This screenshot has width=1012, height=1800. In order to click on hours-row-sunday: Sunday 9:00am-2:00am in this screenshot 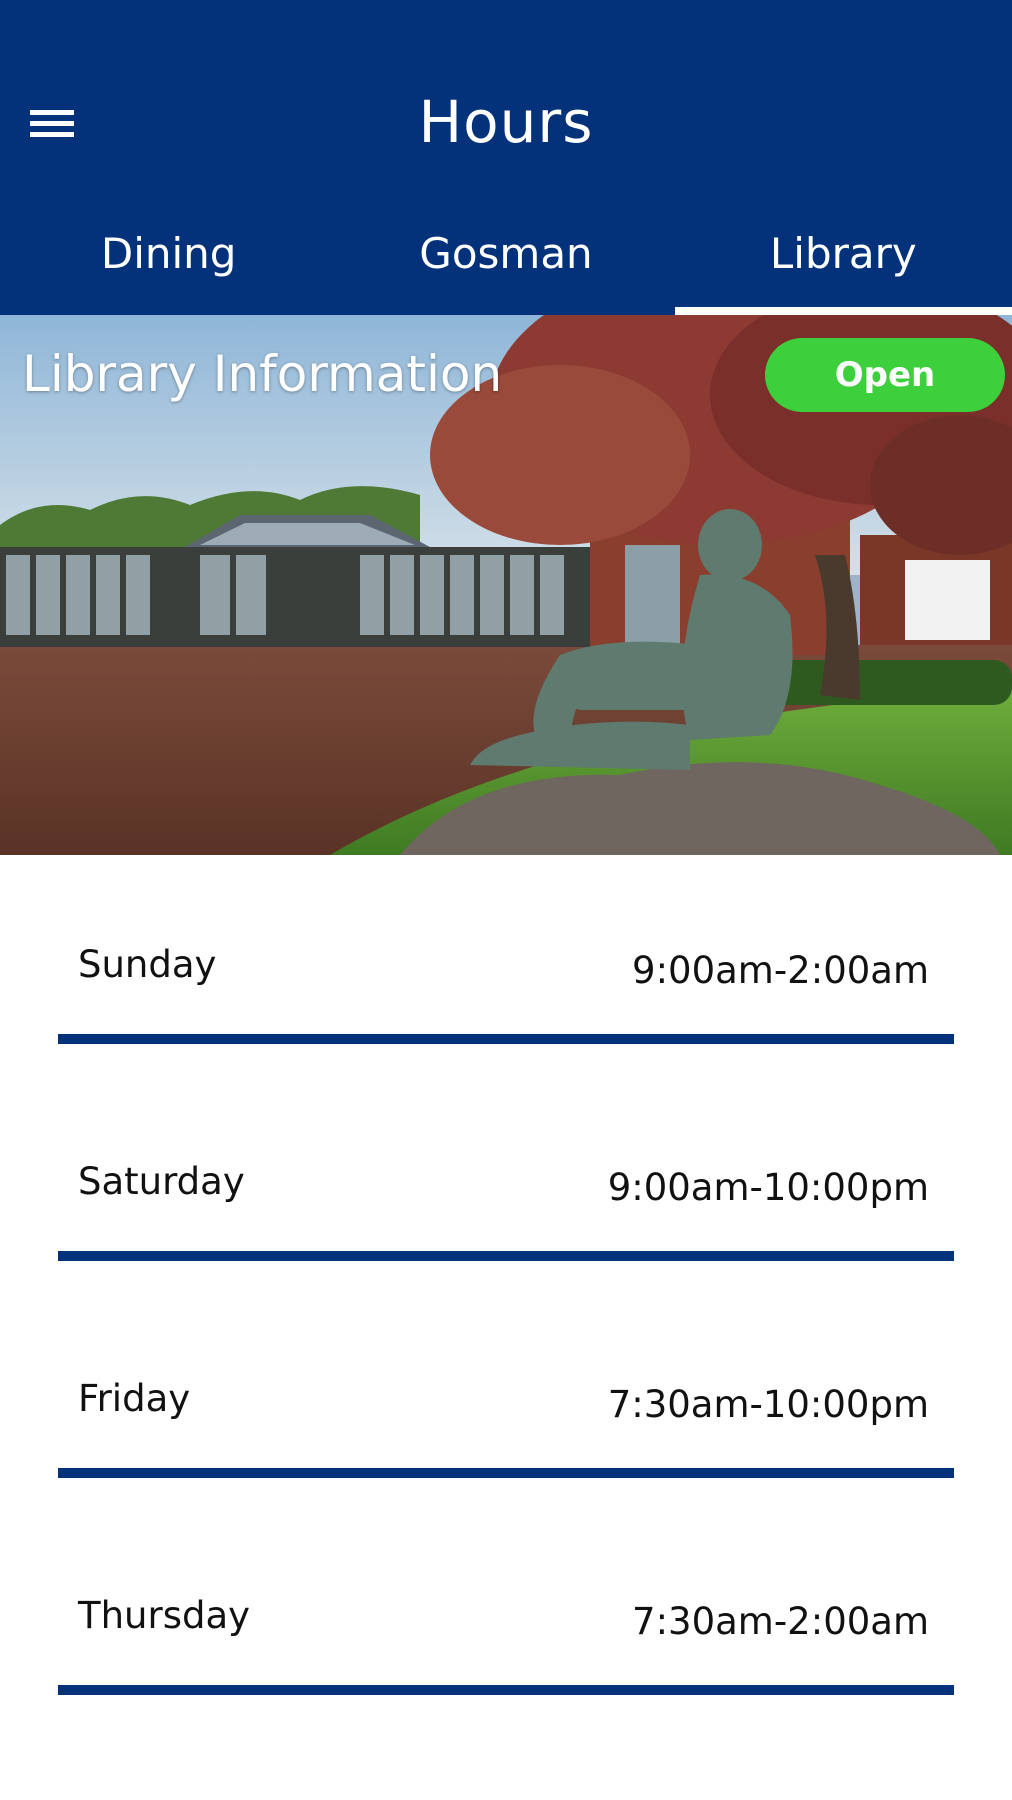, I will do `click(506, 963)`.